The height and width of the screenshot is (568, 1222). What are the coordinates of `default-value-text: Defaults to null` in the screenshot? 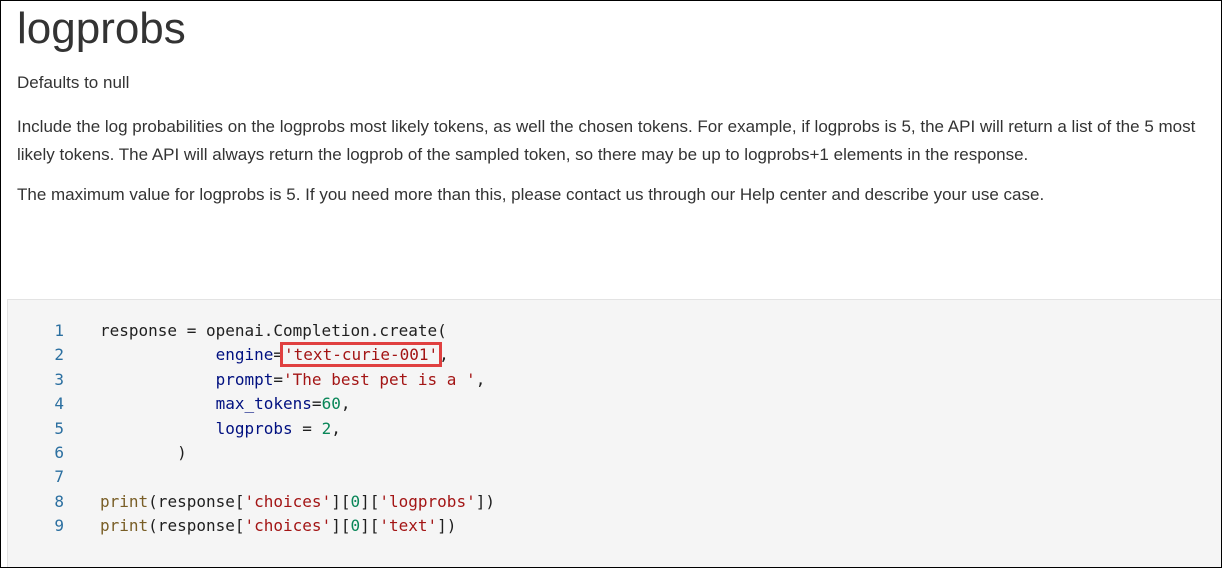 It's located at (73, 82).